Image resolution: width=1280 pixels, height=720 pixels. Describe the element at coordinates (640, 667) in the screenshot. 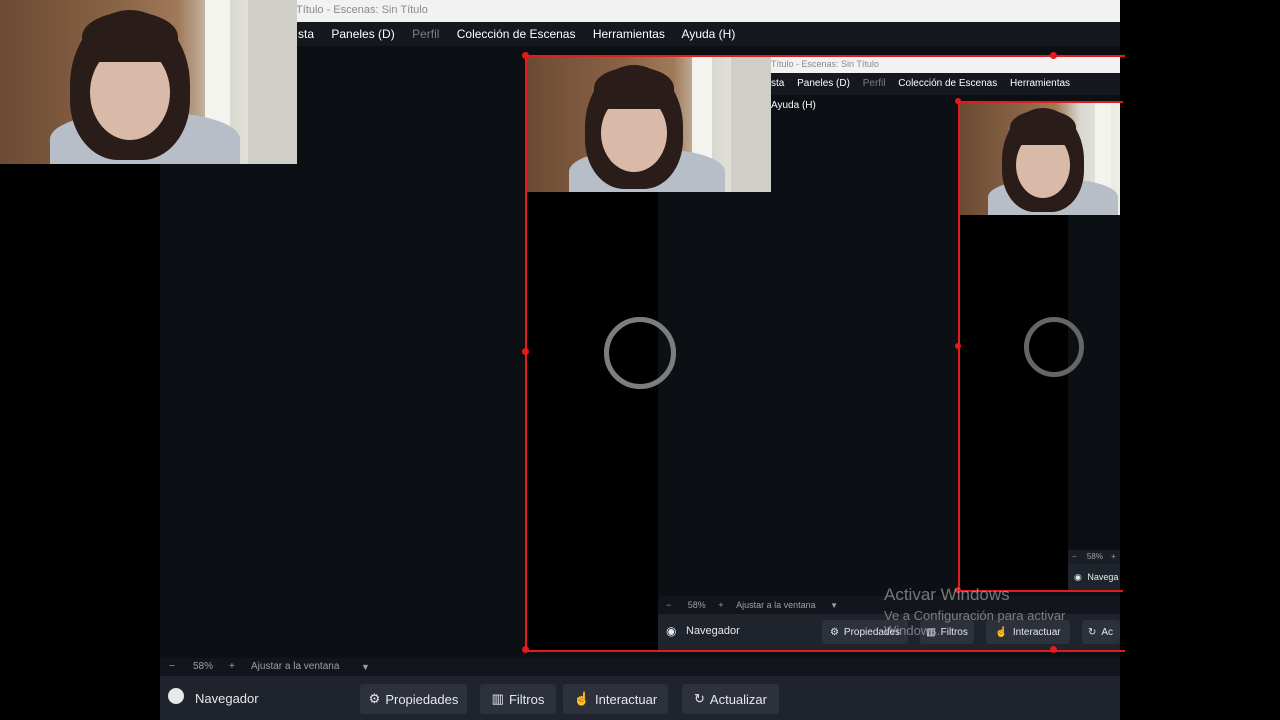

I see `zoom-bar: − 58% + Ajustar a la ventana ▼` at that location.